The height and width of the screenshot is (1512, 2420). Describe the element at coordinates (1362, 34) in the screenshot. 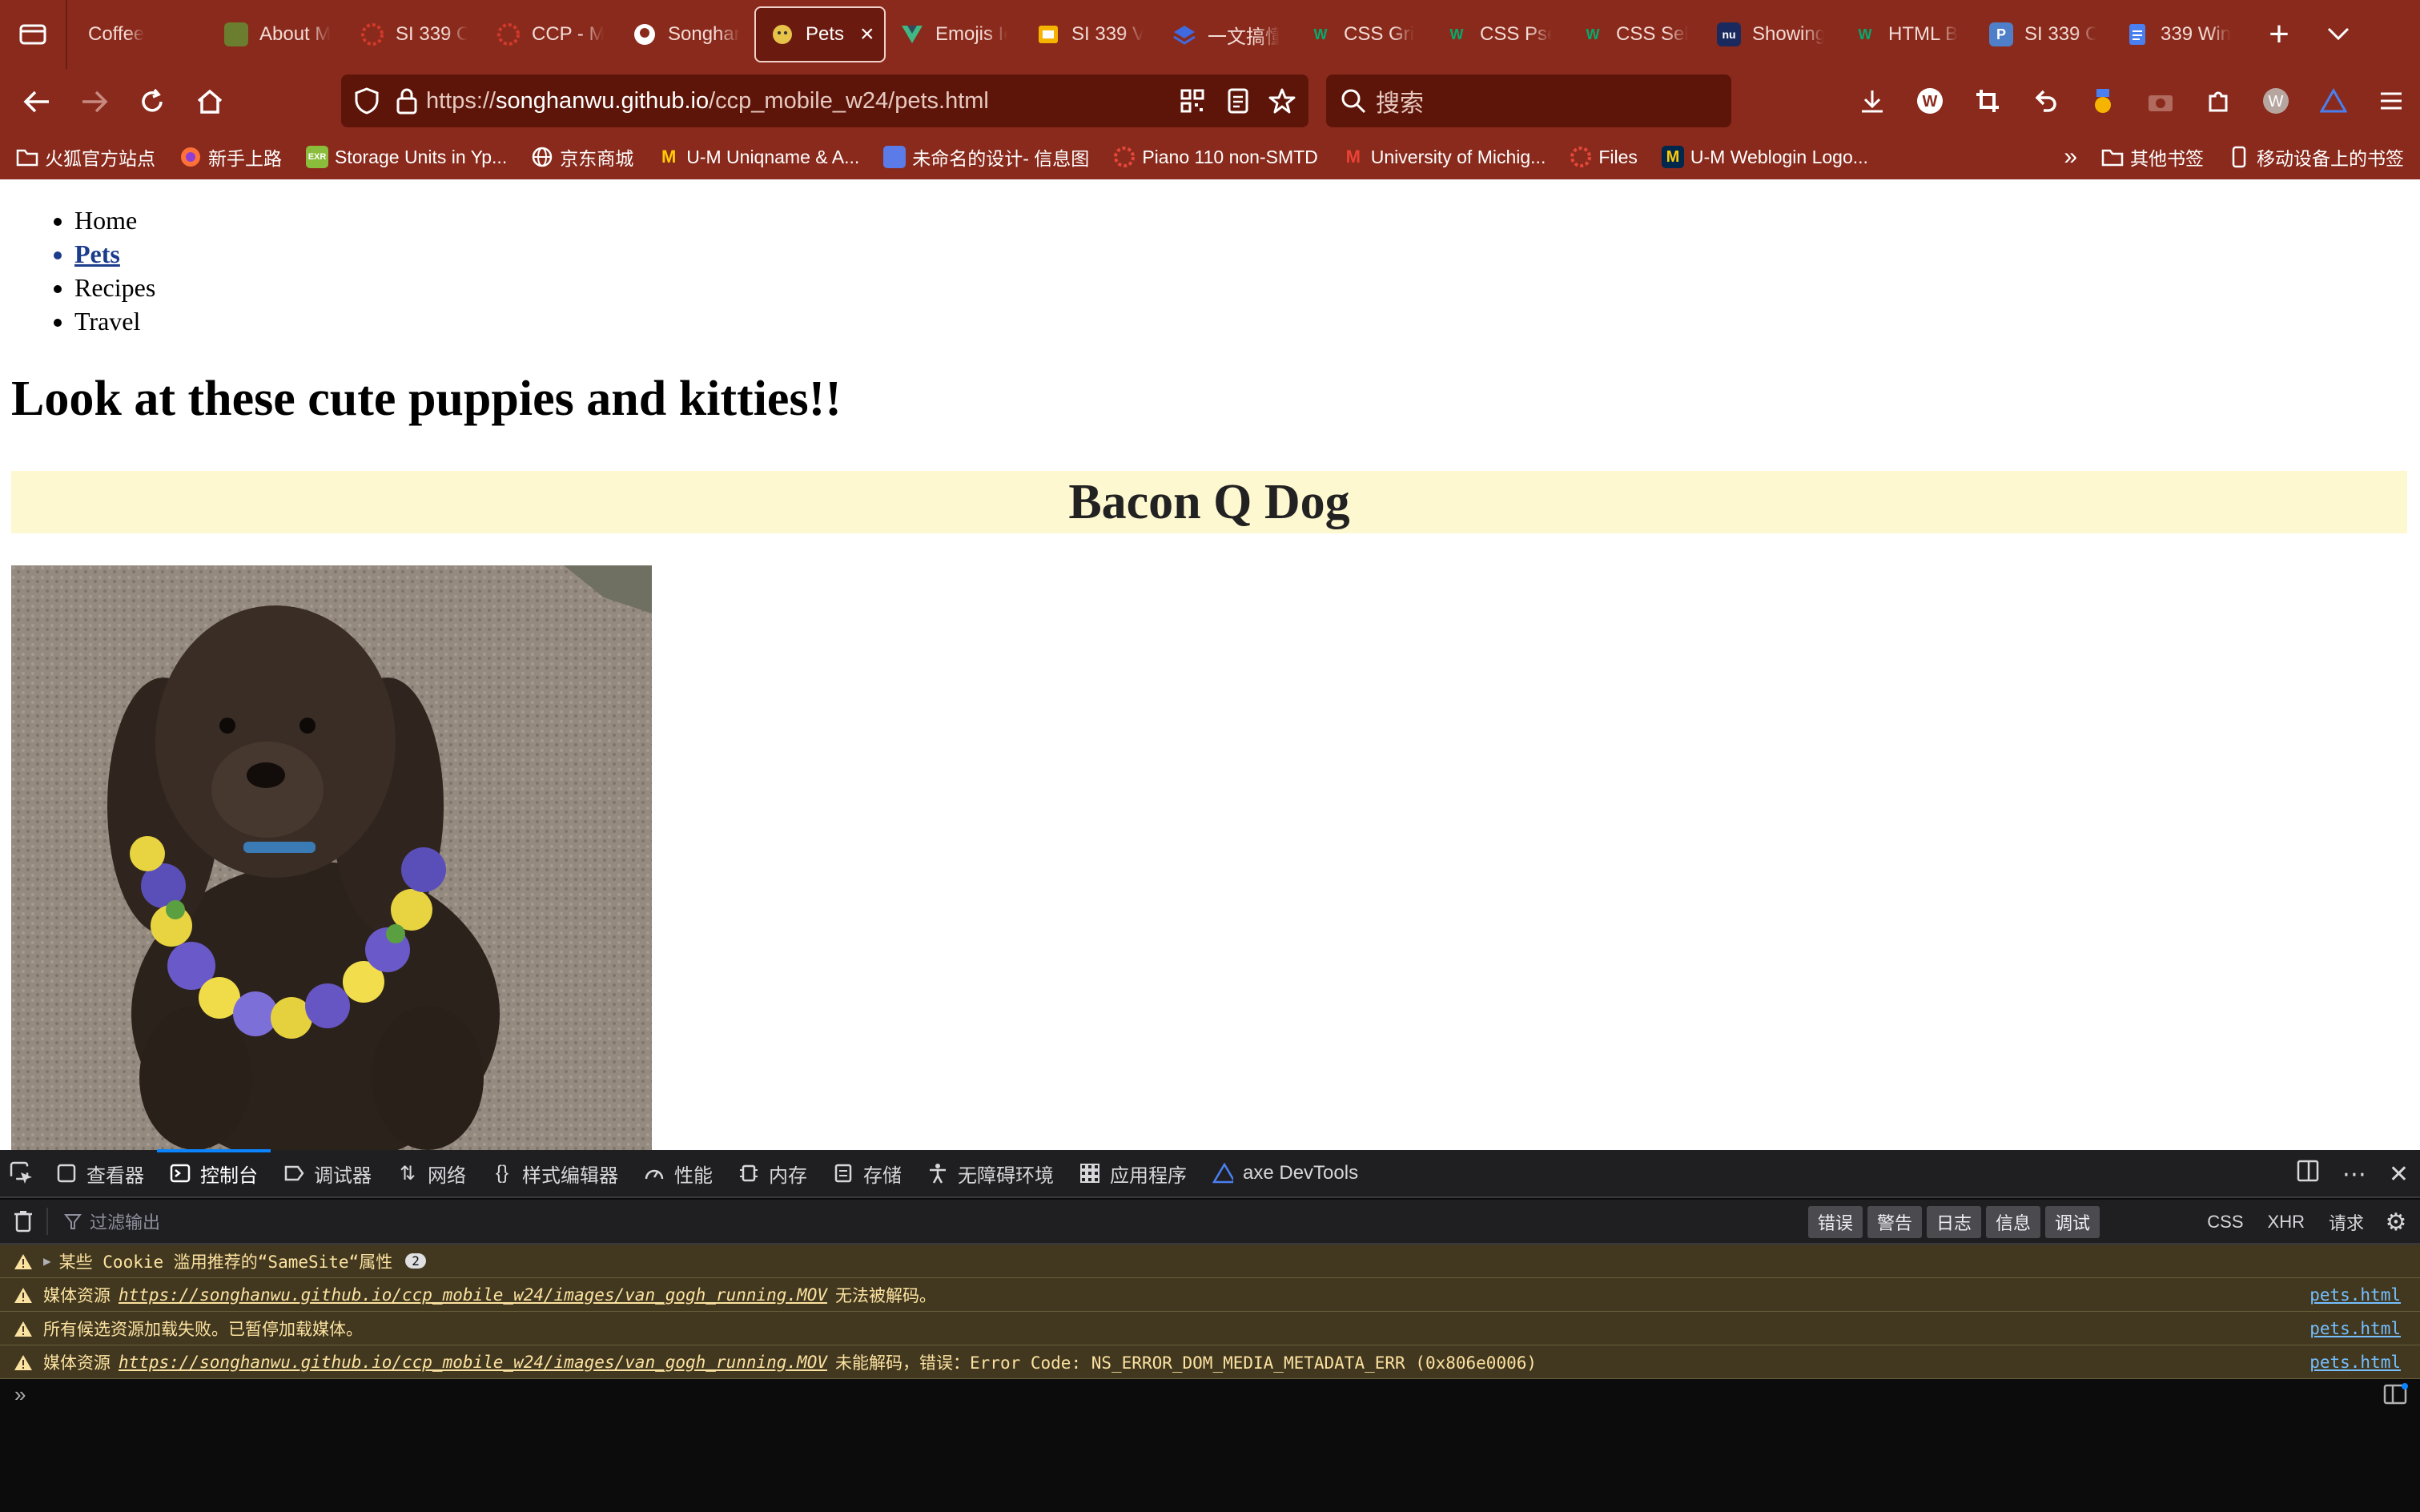

I see `tab-css-grid: W CSS Gri` at that location.